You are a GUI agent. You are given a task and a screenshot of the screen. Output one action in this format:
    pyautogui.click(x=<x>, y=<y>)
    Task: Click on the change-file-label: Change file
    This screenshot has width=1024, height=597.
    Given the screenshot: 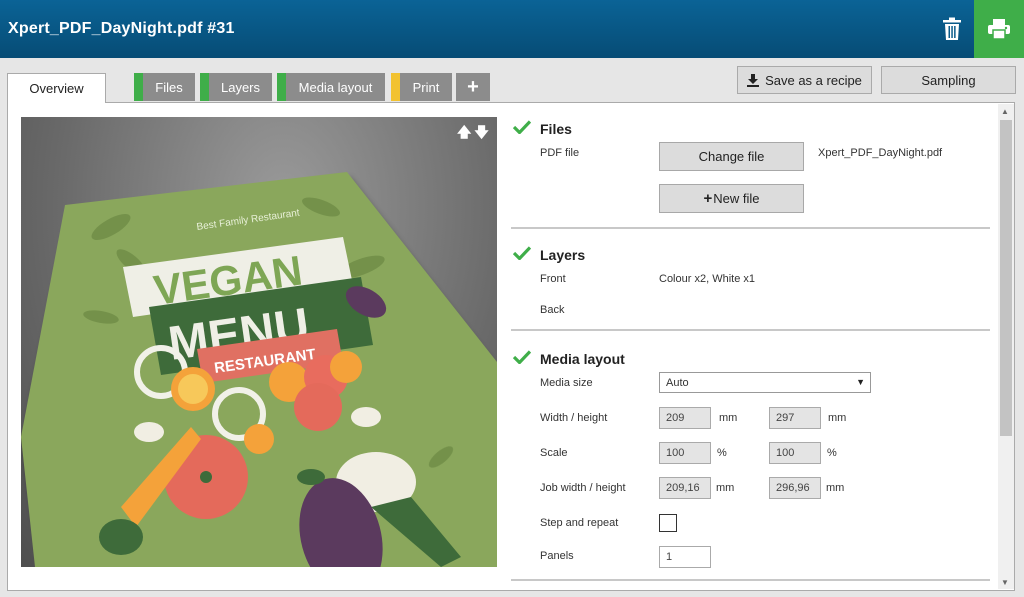 What is the action you would take?
    pyautogui.click(x=731, y=156)
    